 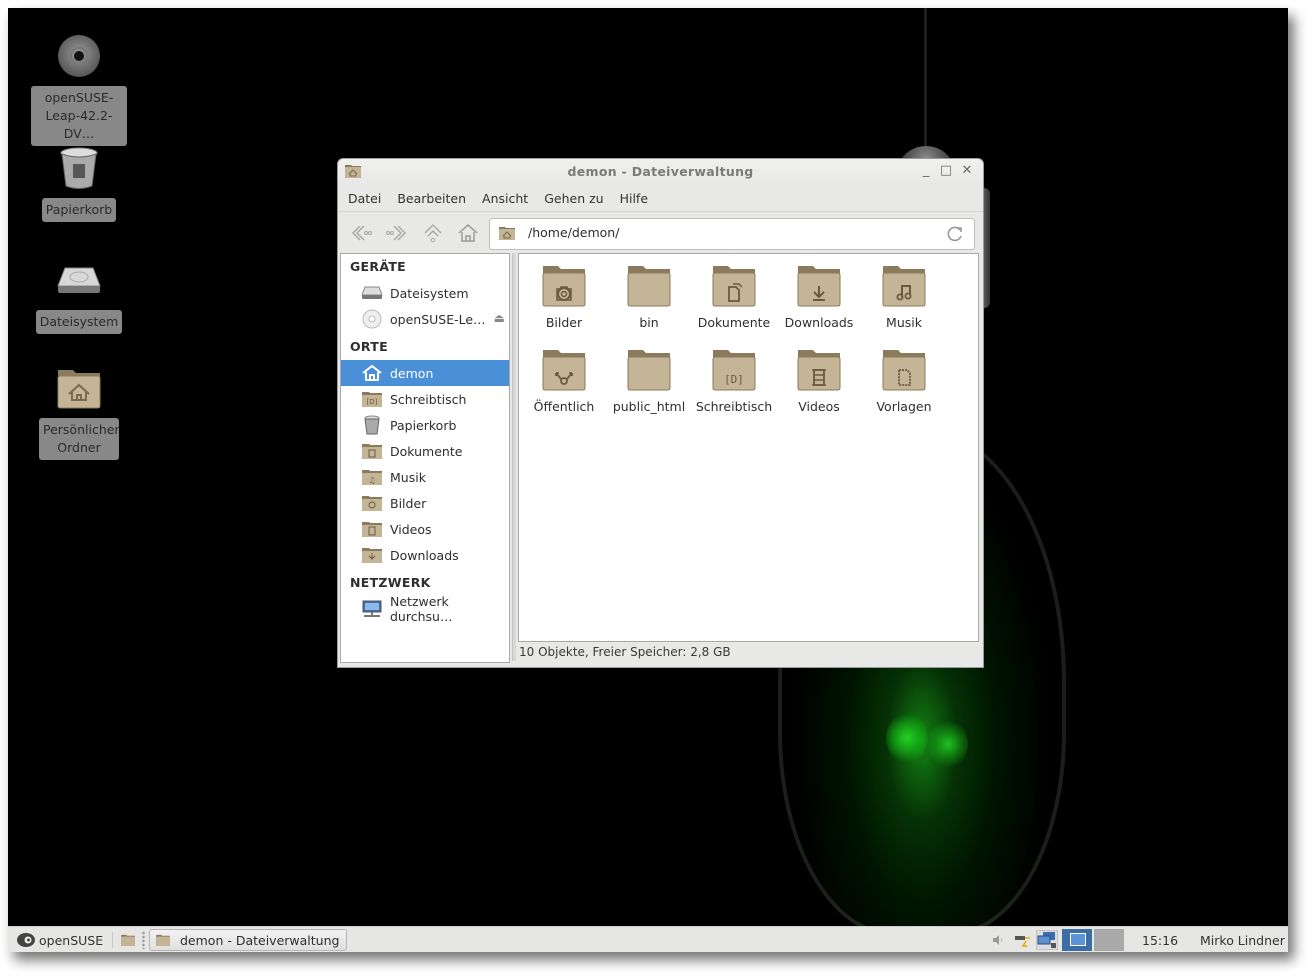 I want to click on file-item: Musik, so click(x=904, y=297).